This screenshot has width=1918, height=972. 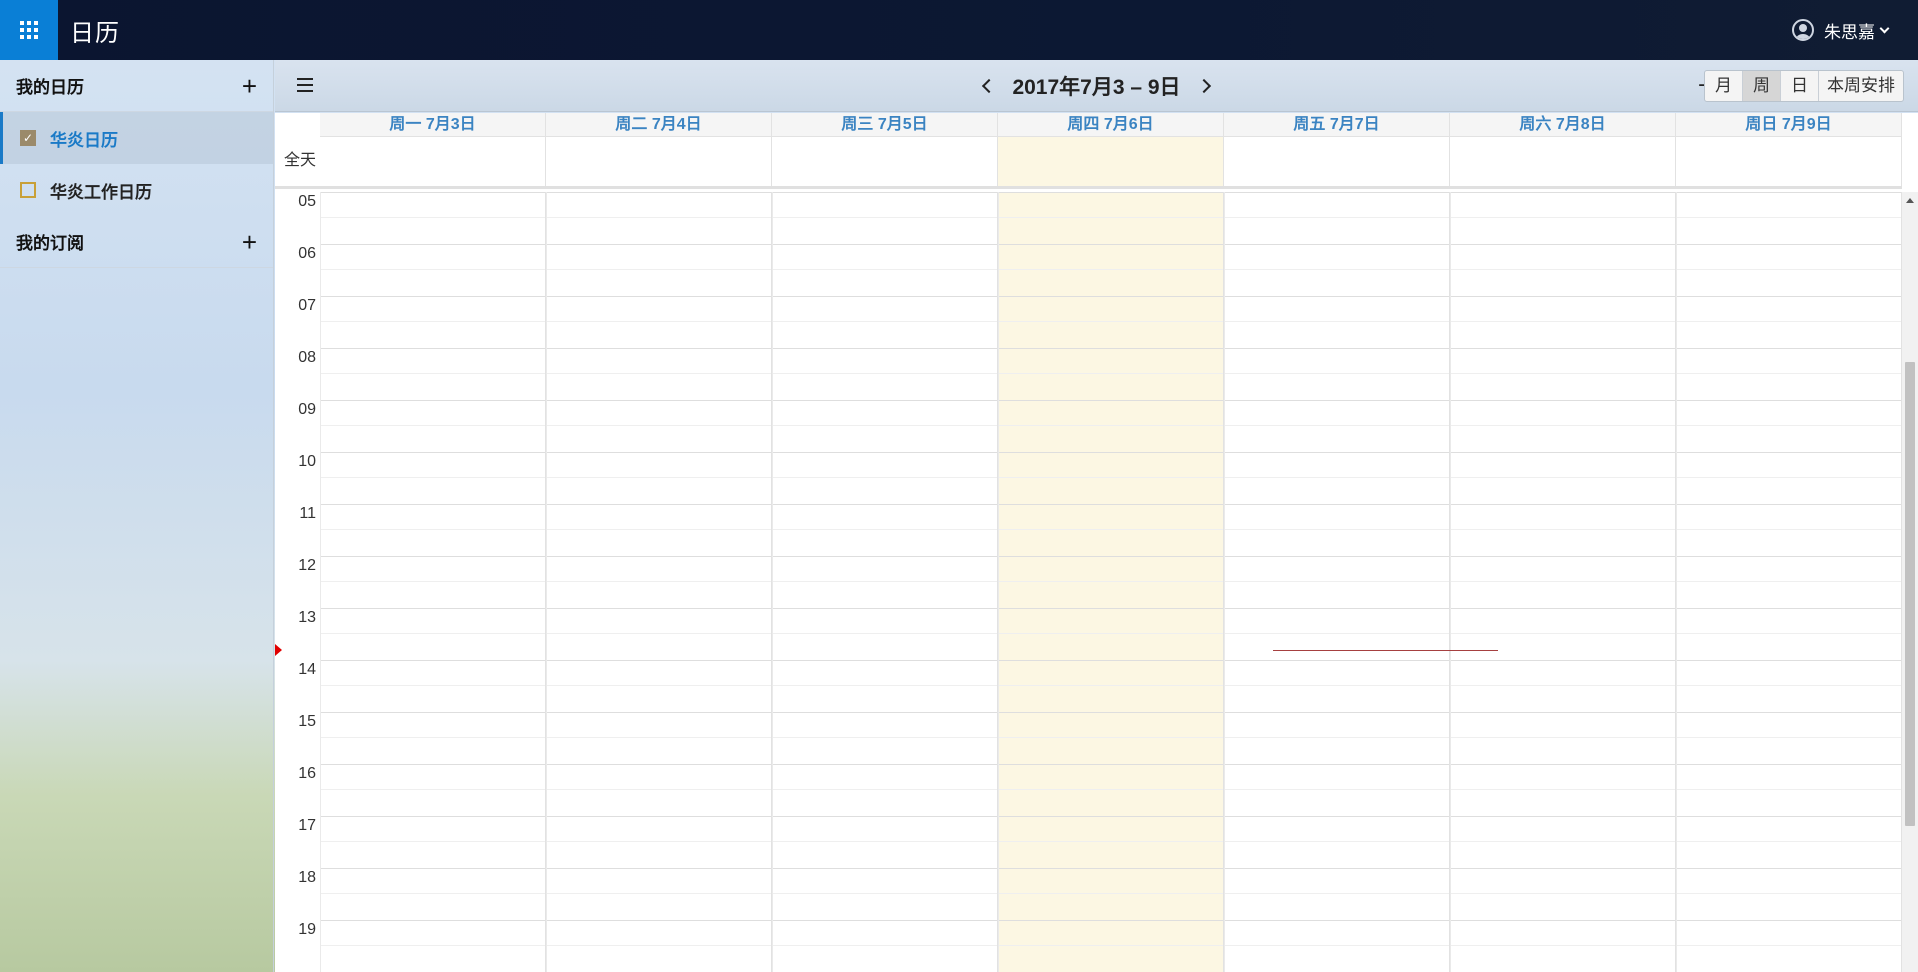 I want to click on day-header: 周五 7月7日, so click(x=1337, y=124).